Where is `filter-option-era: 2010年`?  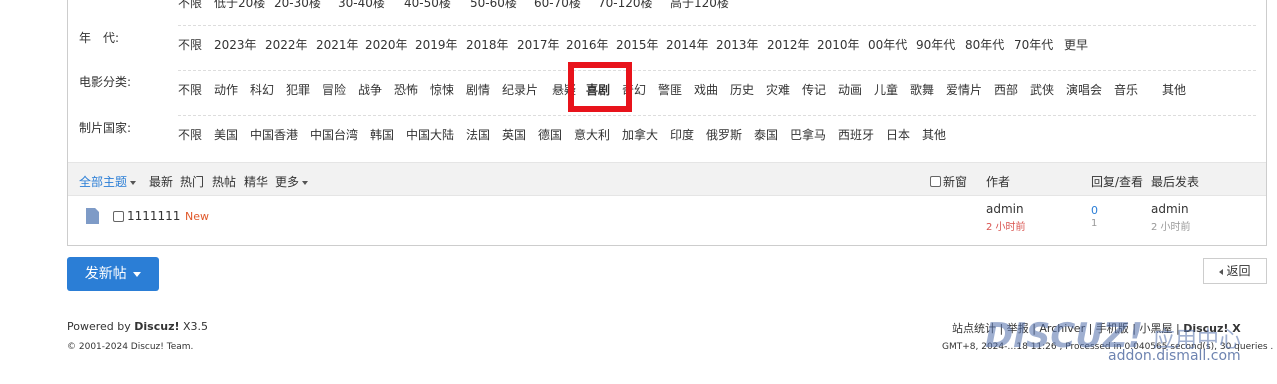 filter-option-era: 2010年 is located at coordinates (838, 44).